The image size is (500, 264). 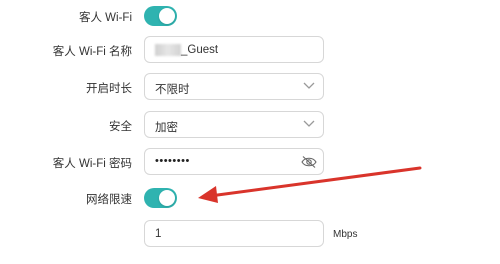 What do you see at coordinates (120, 127) in the screenshot?
I see `security-label: 安全` at bounding box center [120, 127].